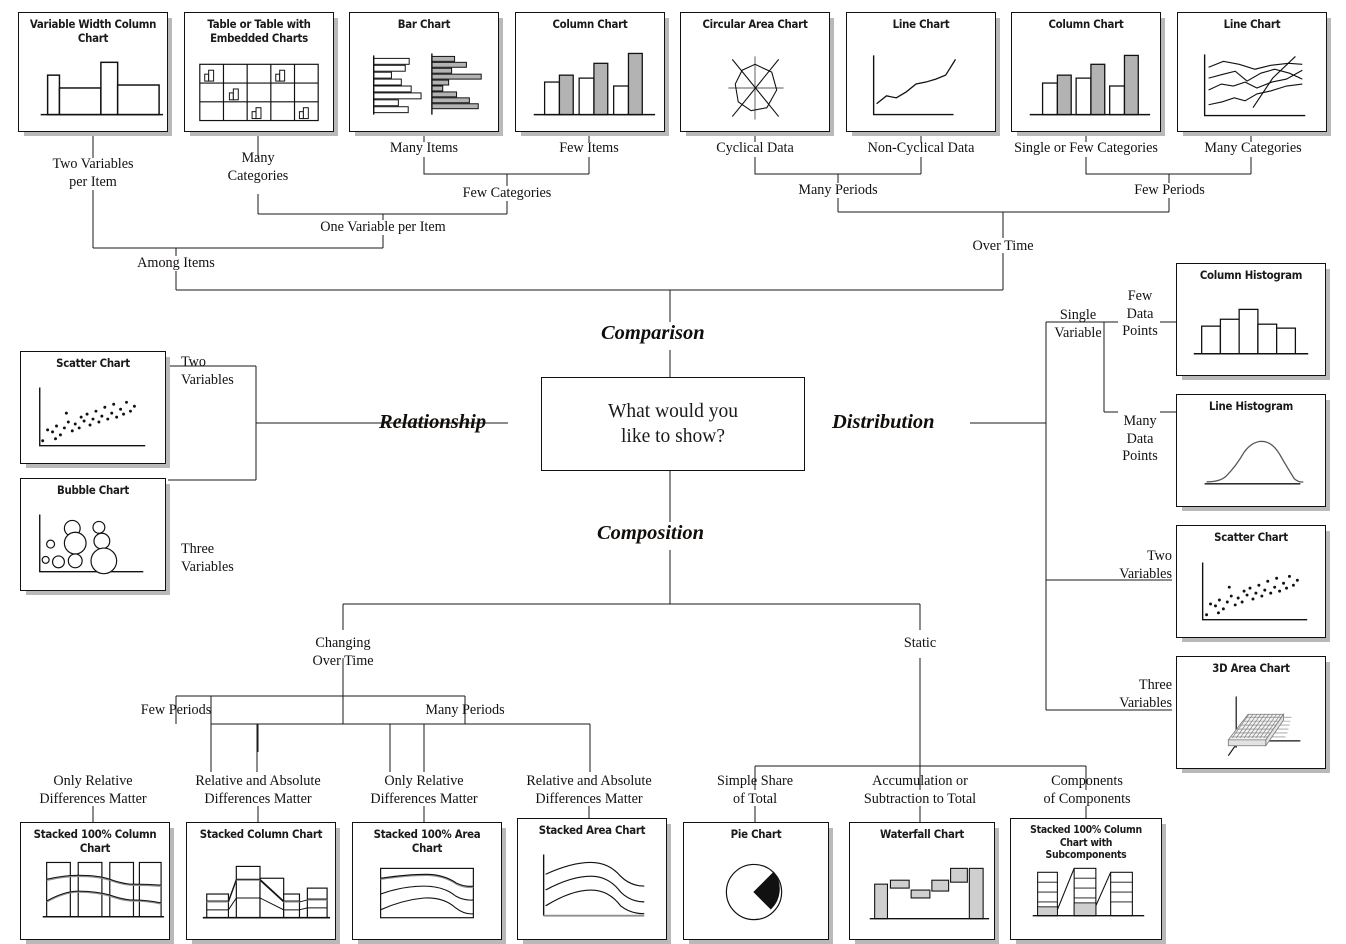  I want to click on hub-line-1: What would you, so click(673, 411).